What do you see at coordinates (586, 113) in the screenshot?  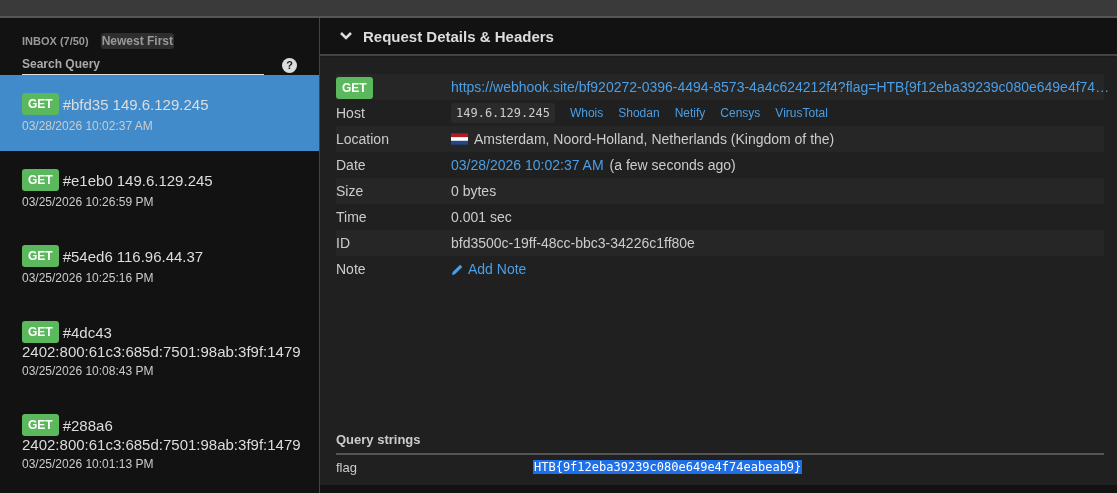 I see `lookup-link: Whois` at bounding box center [586, 113].